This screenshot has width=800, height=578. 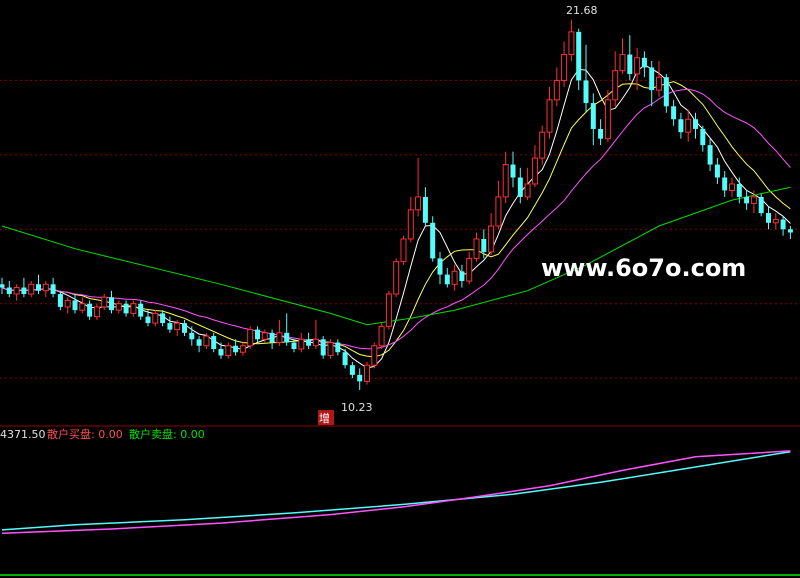 What do you see at coordinates (167, 434) in the screenshot?
I see `retail-sell-label: 散户卖盘: 0.00` at bounding box center [167, 434].